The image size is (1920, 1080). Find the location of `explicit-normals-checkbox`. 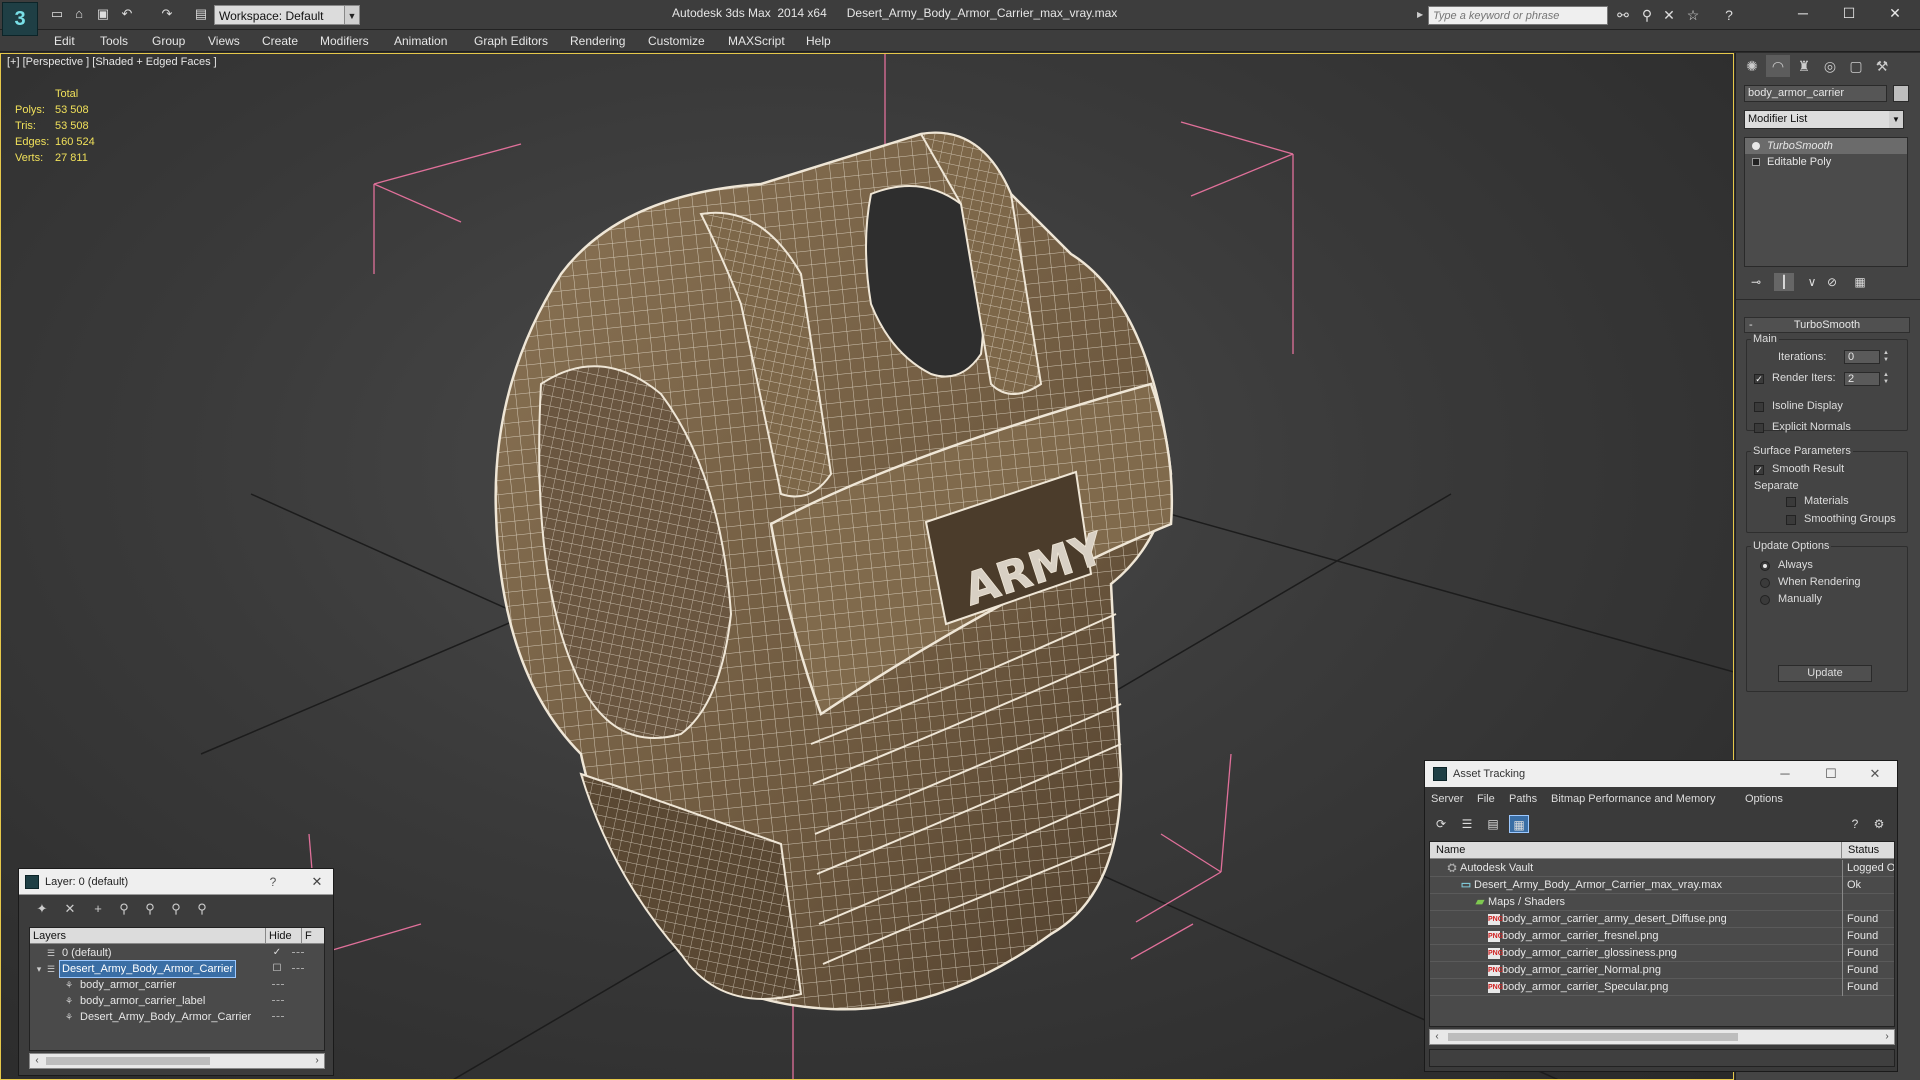

explicit-normals-checkbox is located at coordinates (1759, 428).